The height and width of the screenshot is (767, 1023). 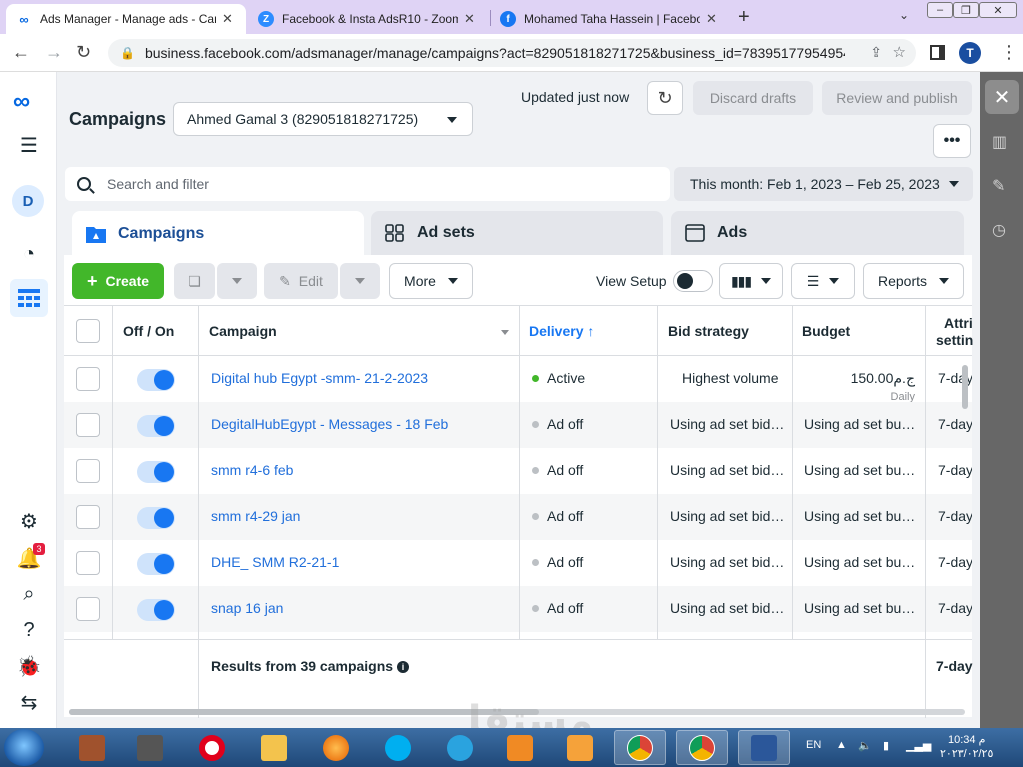 I want to click on chart-icon: ▥, so click(x=999, y=142).